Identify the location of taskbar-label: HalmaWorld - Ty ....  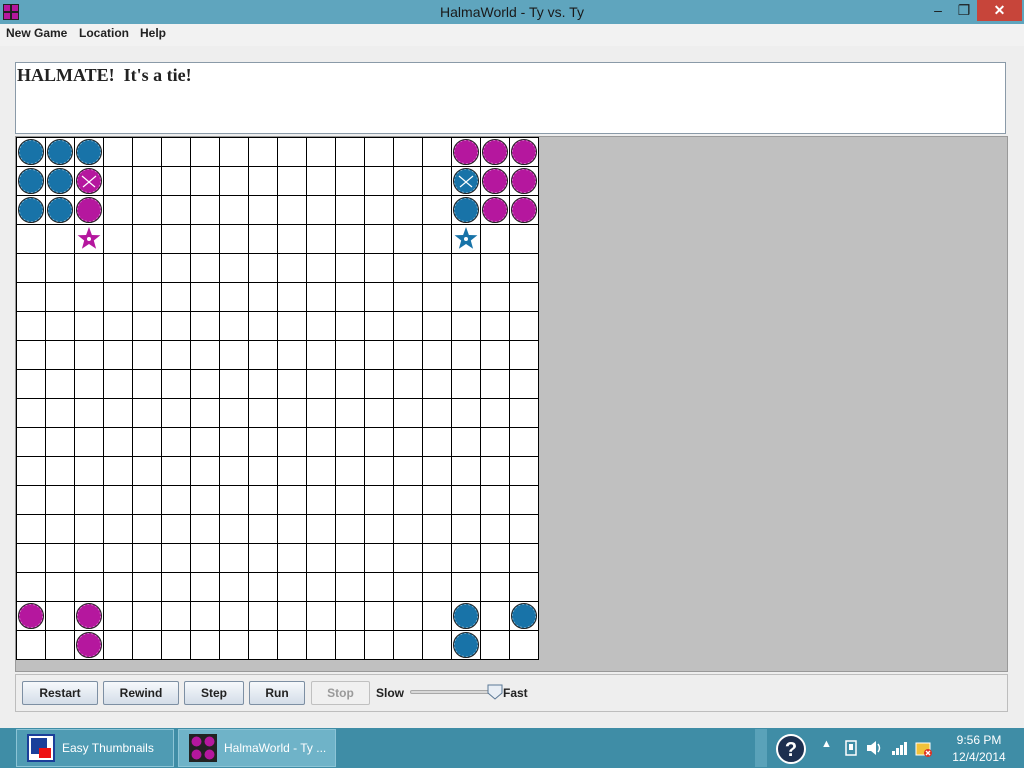
(275, 748).